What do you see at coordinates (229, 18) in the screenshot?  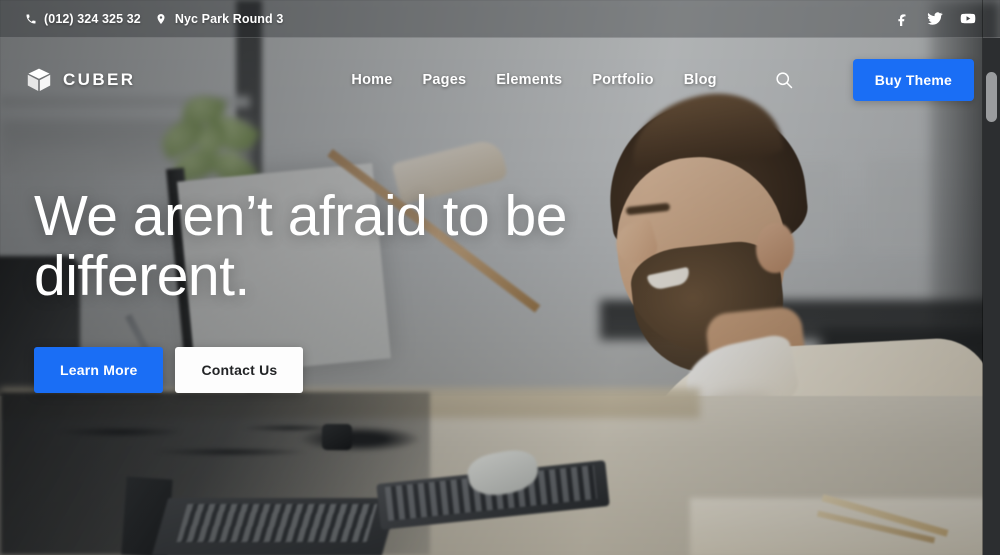 I see `address-text: Nyc Park Round 3` at bounding box center [229, 18].